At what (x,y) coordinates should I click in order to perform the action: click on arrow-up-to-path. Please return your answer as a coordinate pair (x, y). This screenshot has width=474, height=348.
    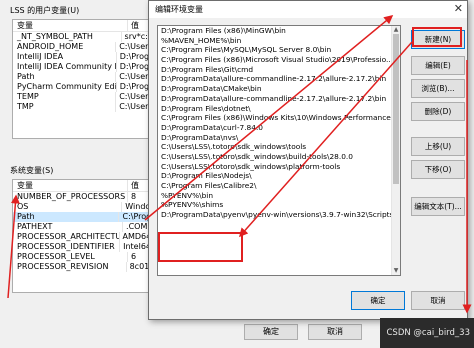
    Looking at the image, I should click on (13, 246).